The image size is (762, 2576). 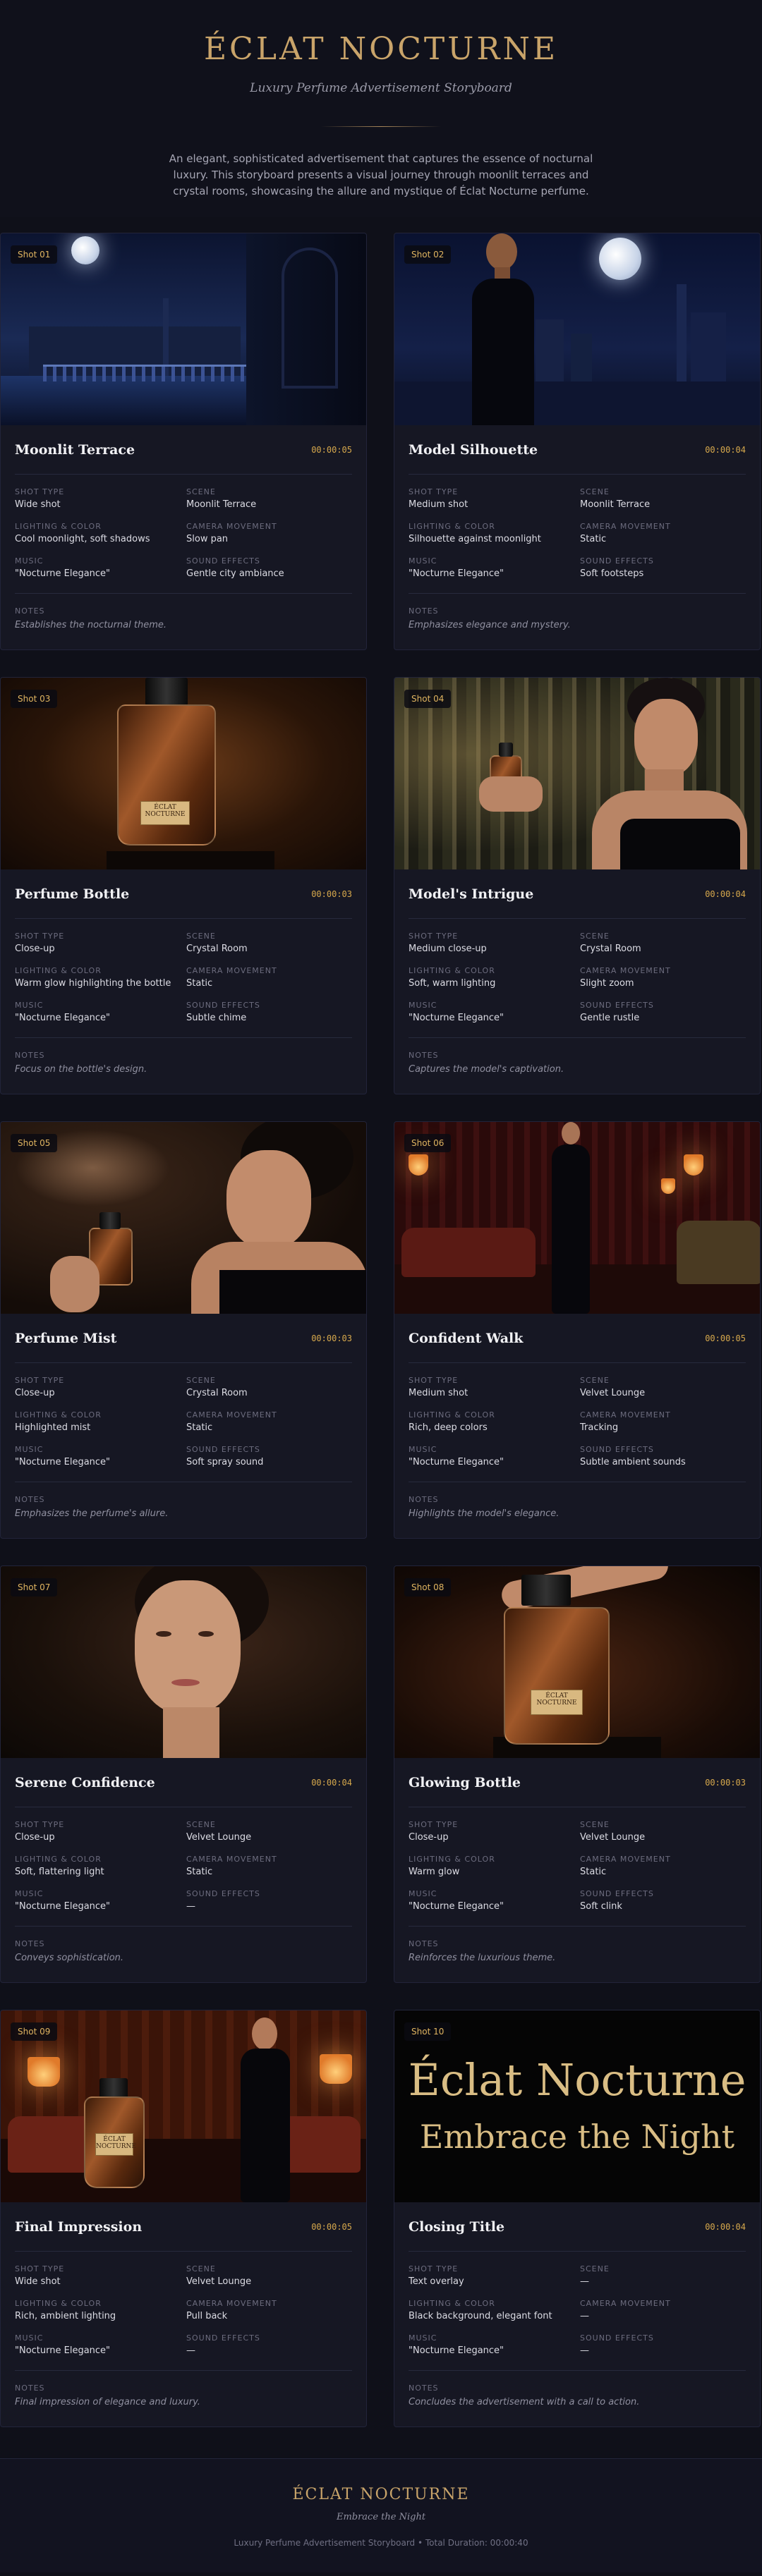 I want to click on shot-image: Shot 07, so click(x=183, y=1662).